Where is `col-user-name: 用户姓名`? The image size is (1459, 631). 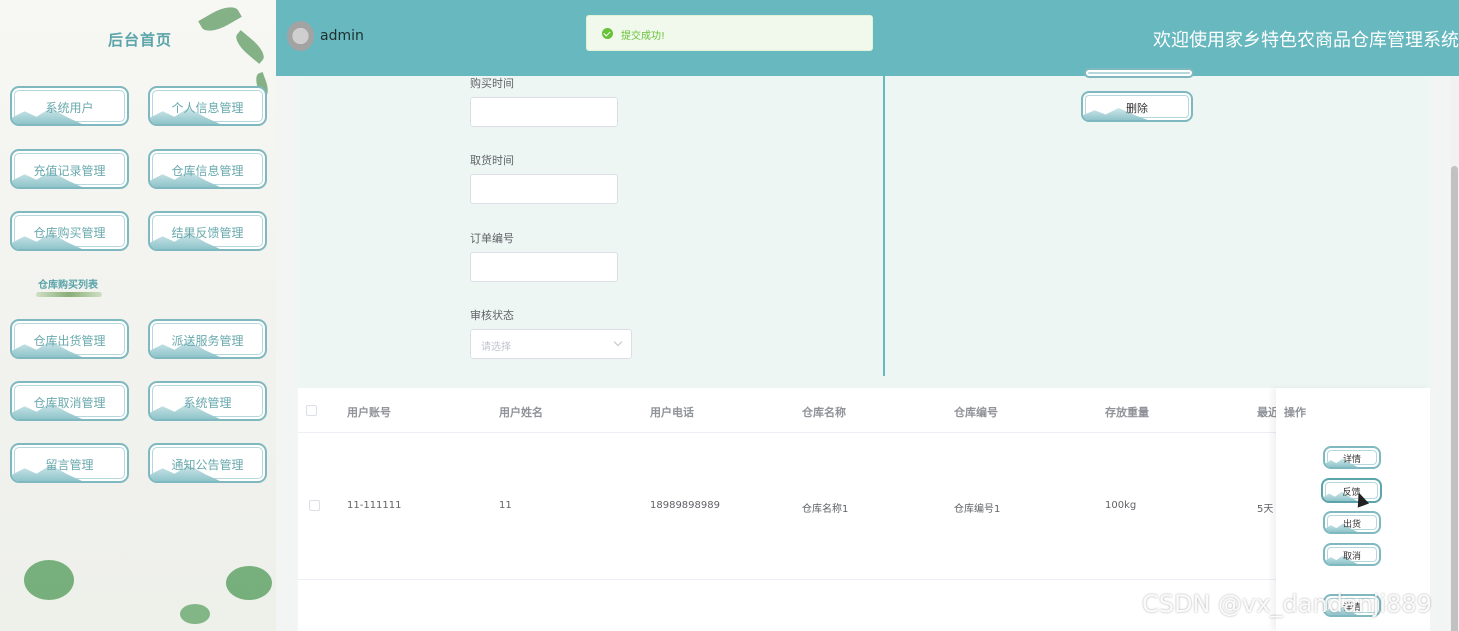 col-user-name: 用户姓名 is located at coordinates (521, 412).